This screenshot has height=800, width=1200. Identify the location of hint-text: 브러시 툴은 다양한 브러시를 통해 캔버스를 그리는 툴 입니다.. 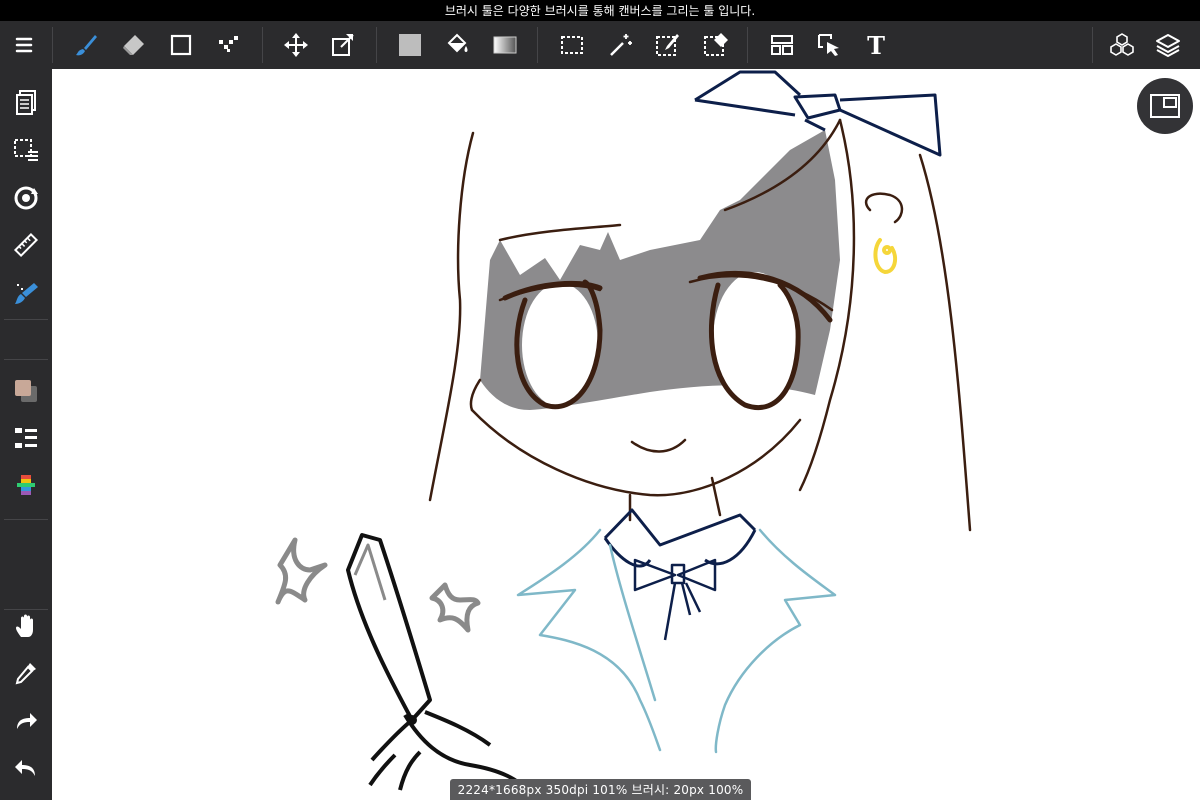
(600, 11).